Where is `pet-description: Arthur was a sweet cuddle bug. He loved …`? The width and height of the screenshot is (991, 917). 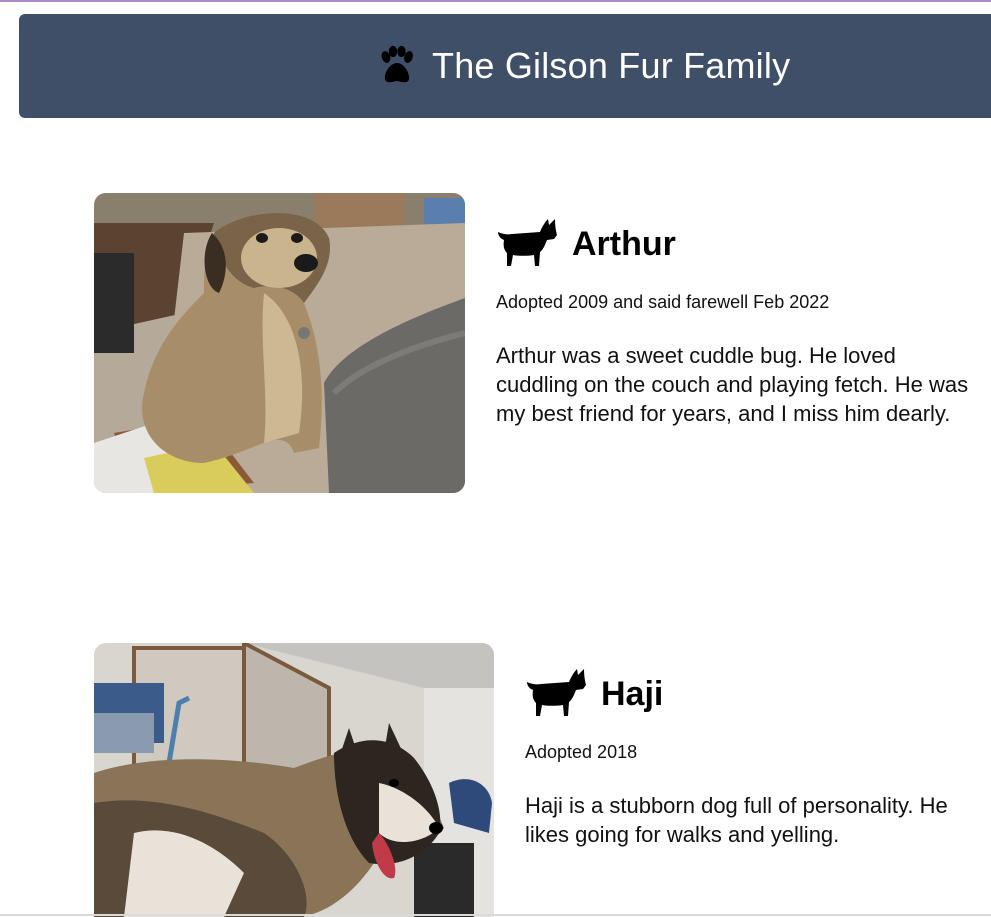 pet-description: Arthur was a sweet cuddle bug. He loved … is located at coordinates (732, 384).